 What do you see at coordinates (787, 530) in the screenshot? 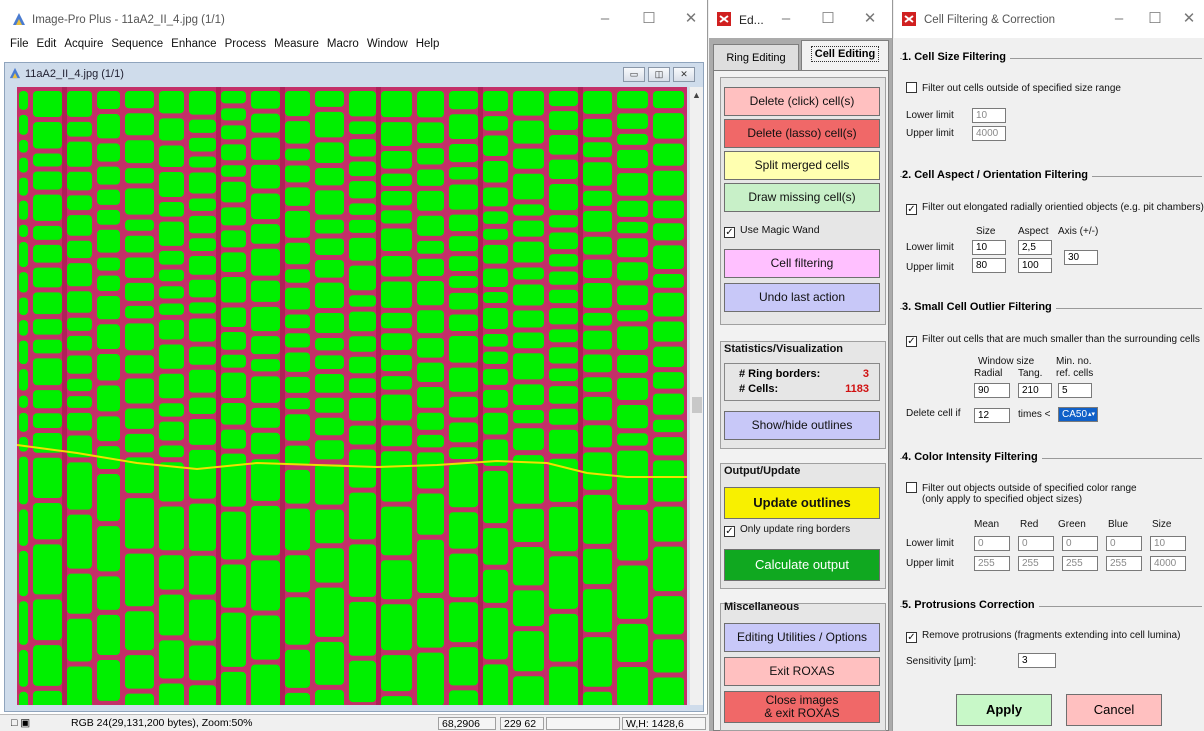
I see `only-update-ring-borders-checkbox: ✓ Only update ring borders` at bounding box center [787, 530].